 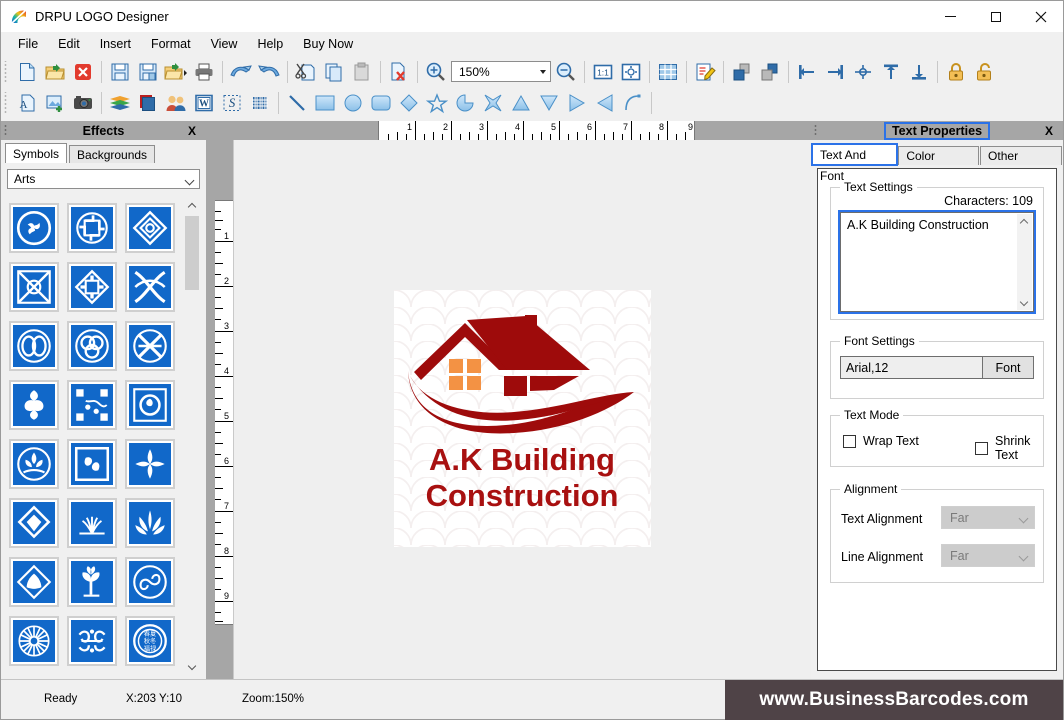 I want to click on tab-other-effects: Other Effects, so click(x=1021, y=164).